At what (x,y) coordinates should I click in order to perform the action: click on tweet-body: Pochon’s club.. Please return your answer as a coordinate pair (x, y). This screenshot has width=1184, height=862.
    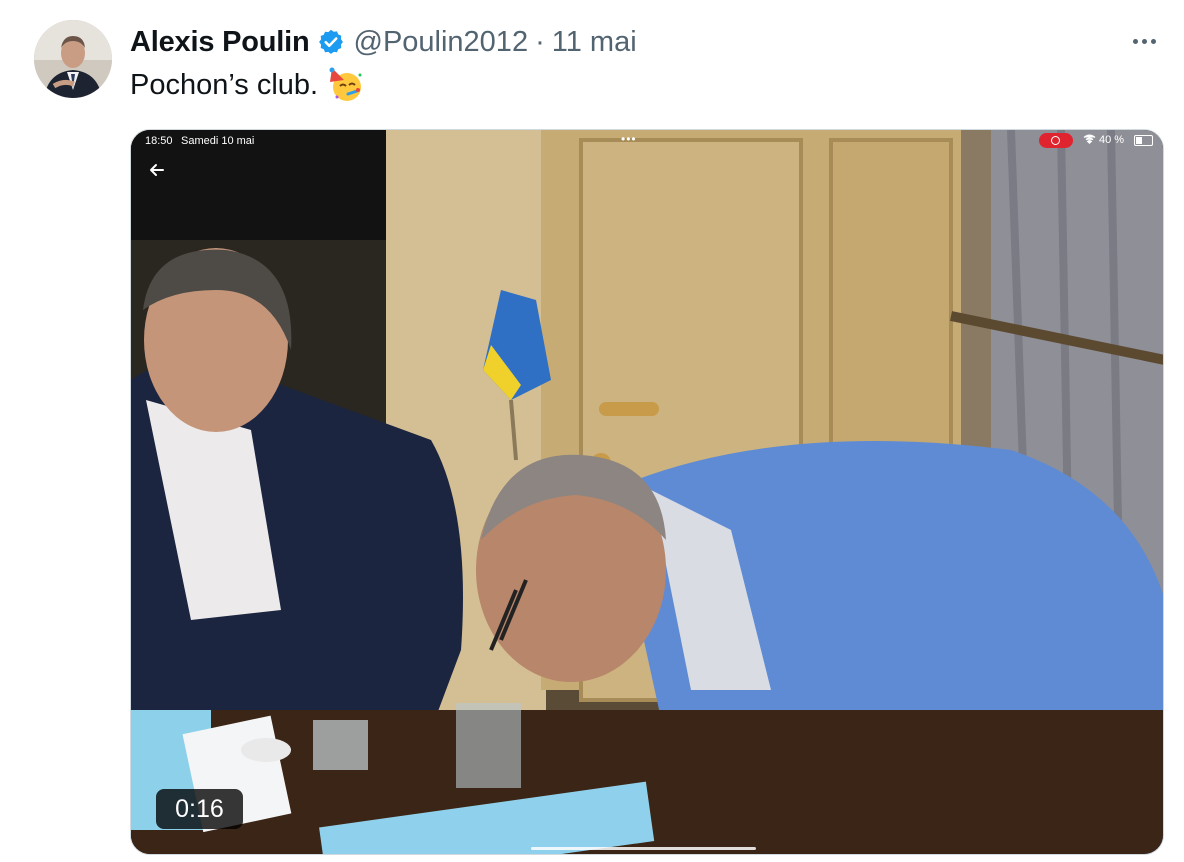
    Looking at the image, I should click on (224, 84).